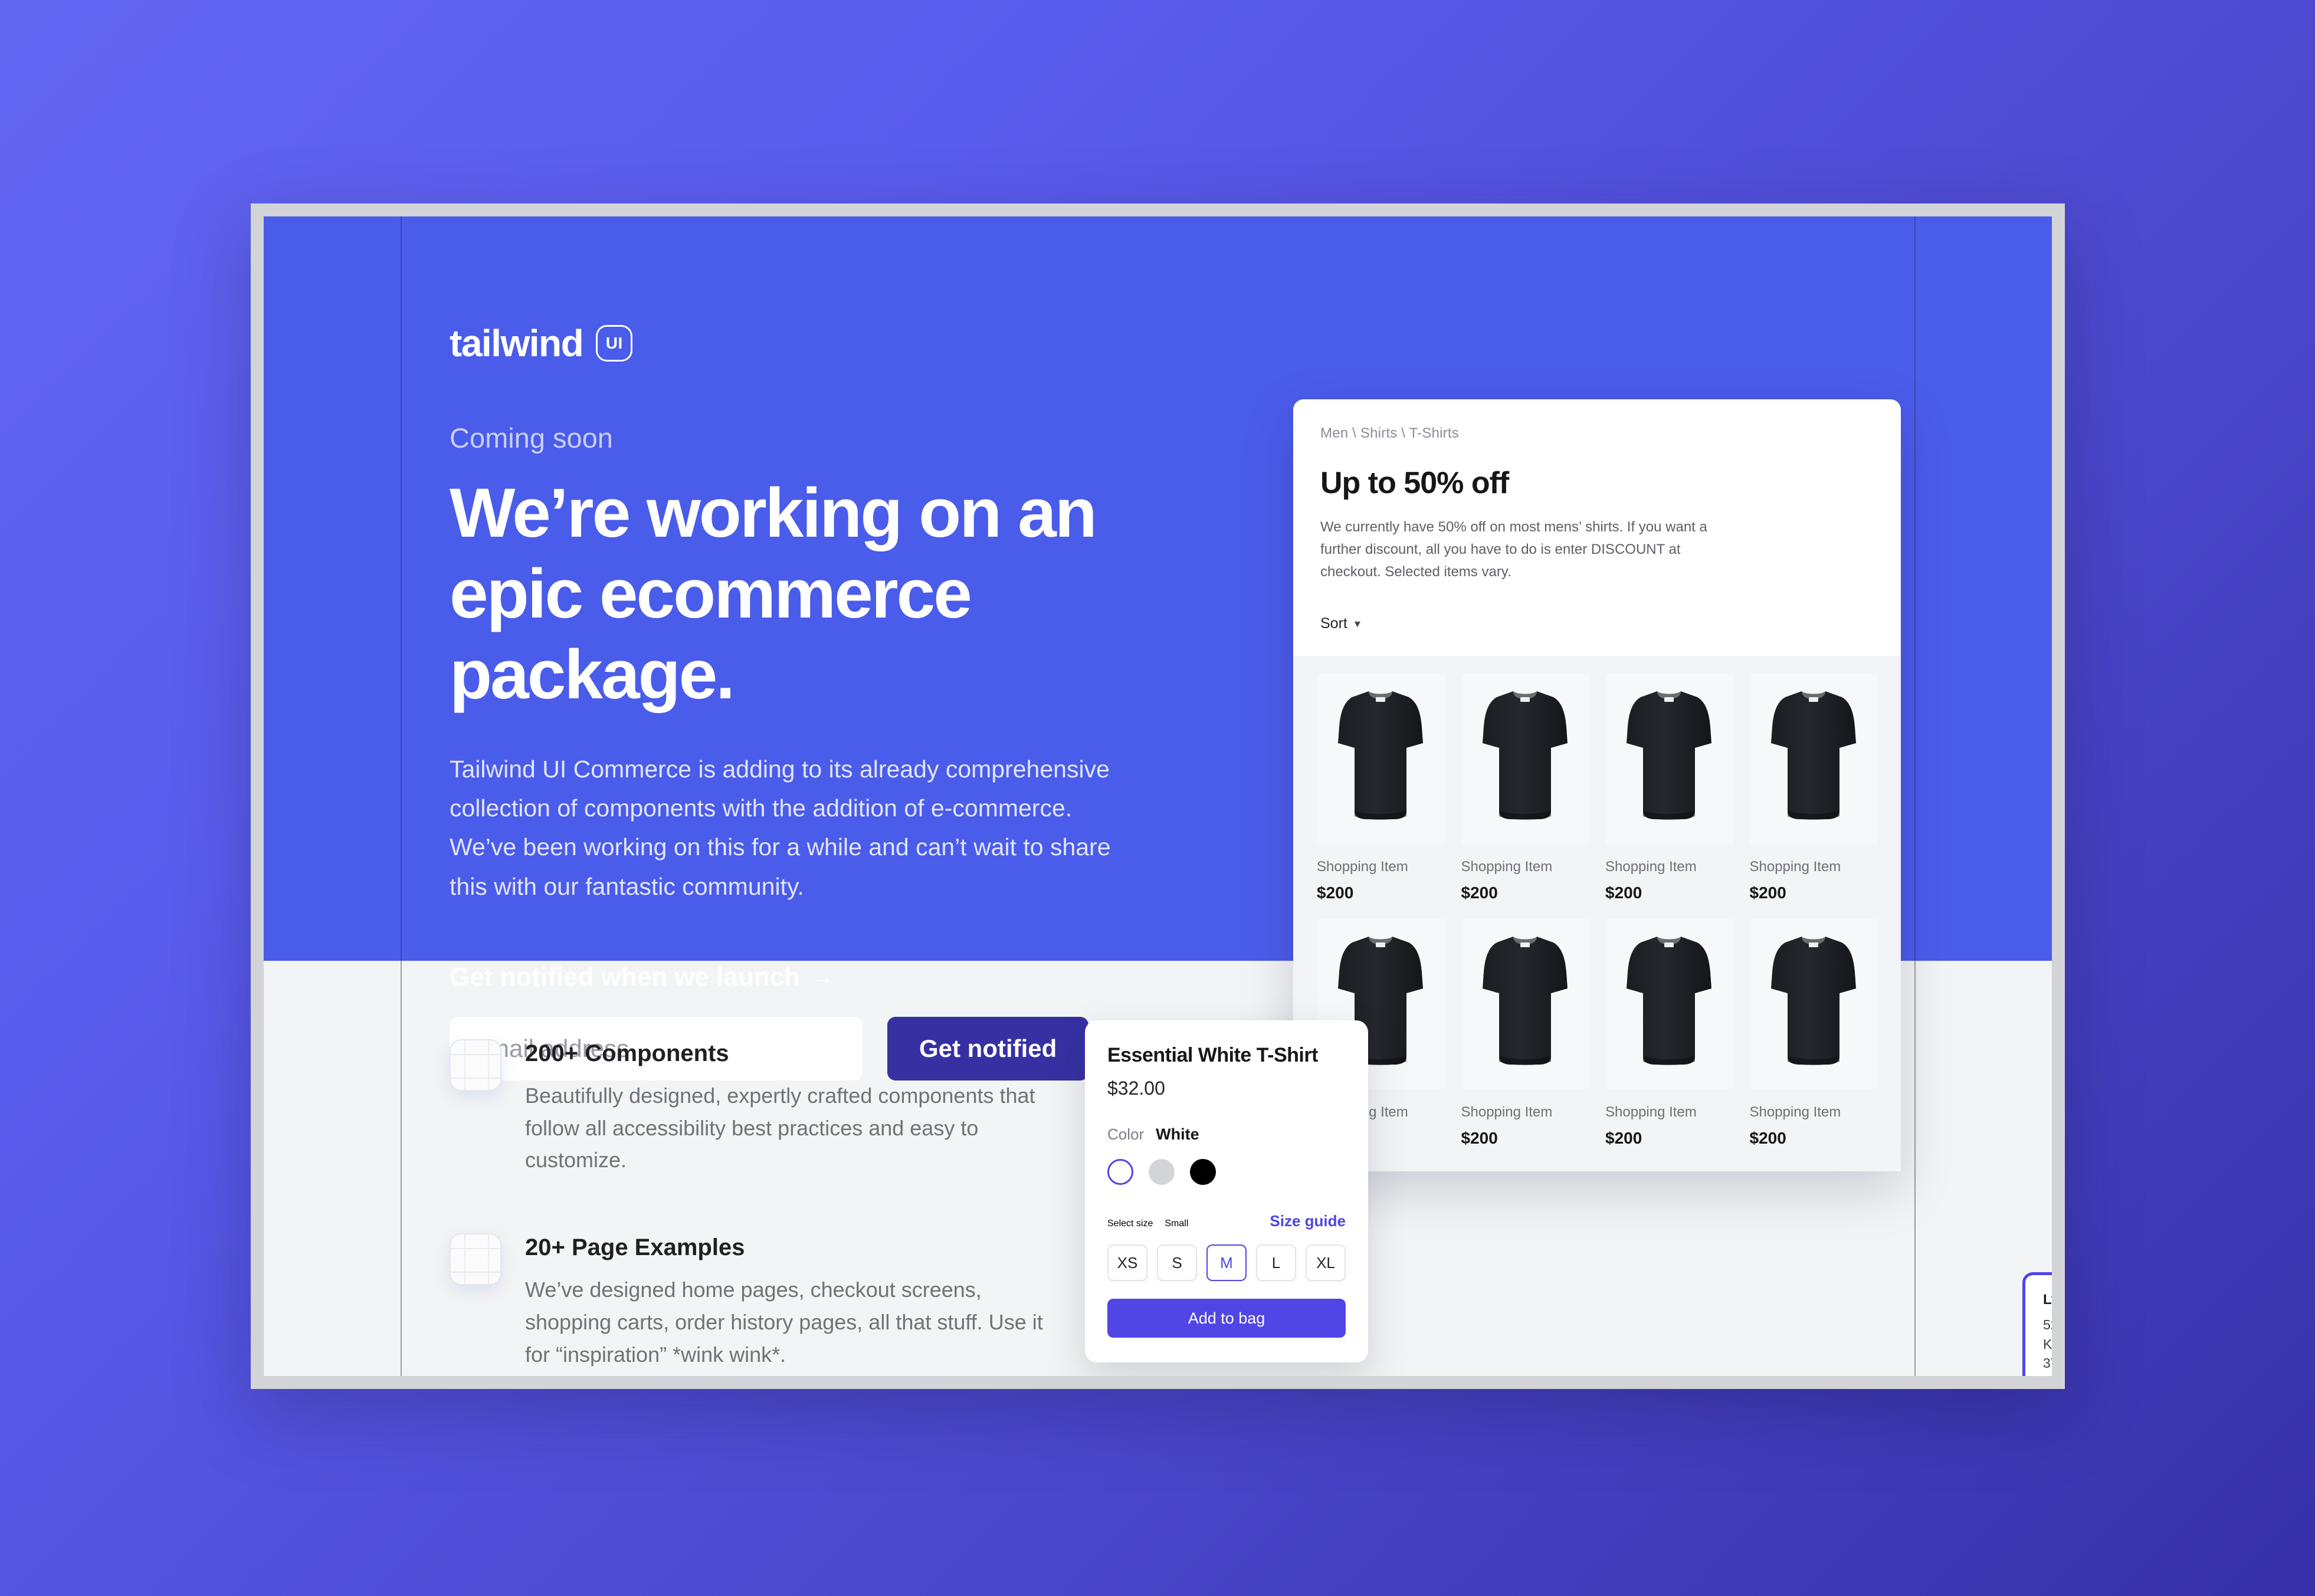 The image size is (2315, 1596). Describe the element at coordinates (517, 343) in the screenshot. I see `brand-wordmark: tailwind` at that location.